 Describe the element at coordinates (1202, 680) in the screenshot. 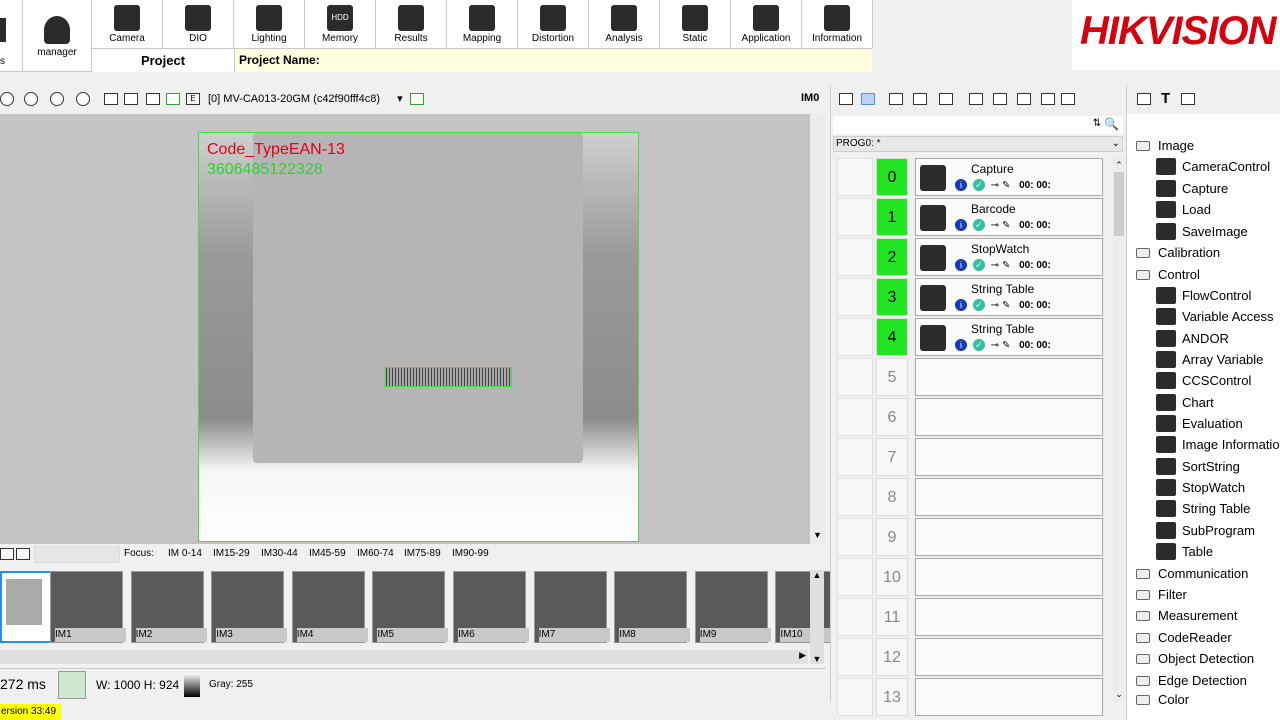

I see `tree-category-edge-detection: Edge Detection` at that location.